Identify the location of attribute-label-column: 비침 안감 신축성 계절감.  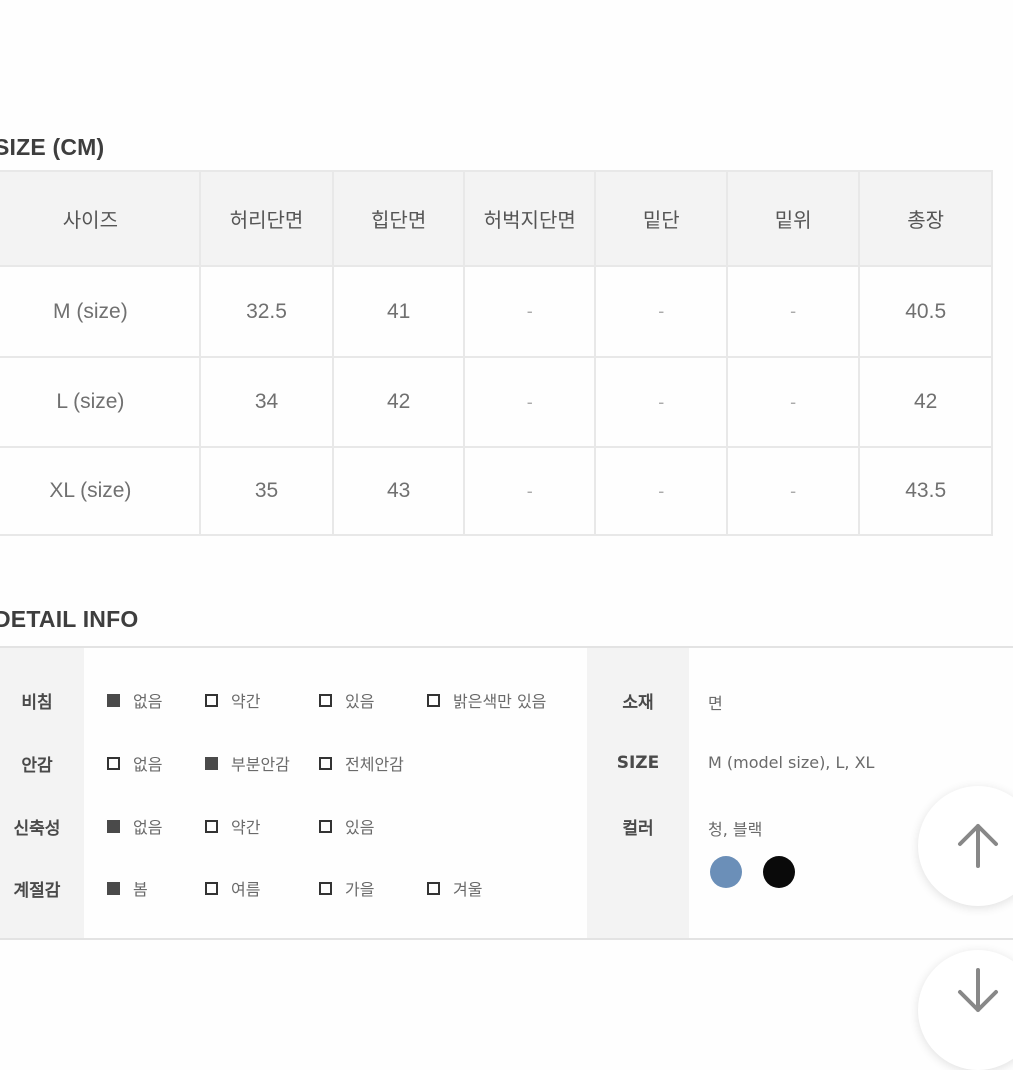
(42, 793).